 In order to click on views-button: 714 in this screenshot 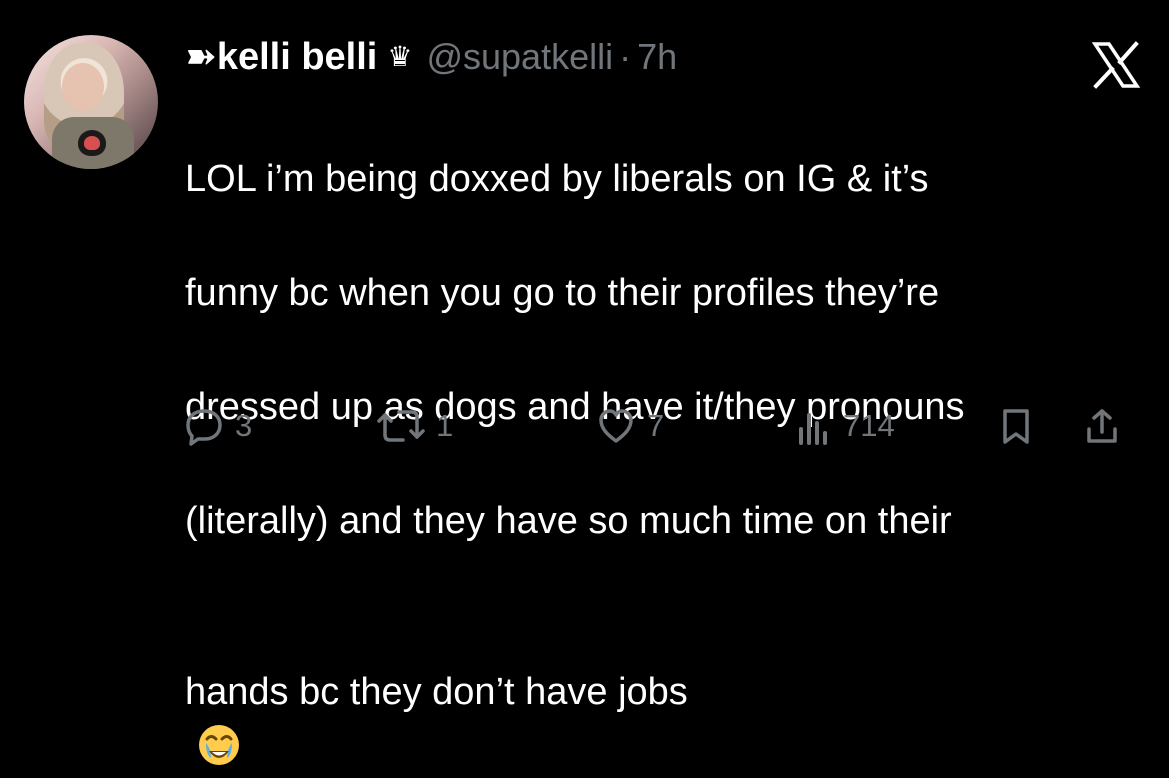, I will do `click(844, 426)`.